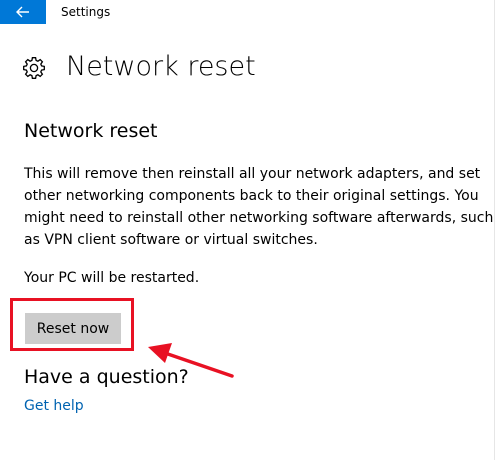  Describe the element at coordinates (106, 377) in the screenshot. I see `help-heading: Have a question?` at that location.